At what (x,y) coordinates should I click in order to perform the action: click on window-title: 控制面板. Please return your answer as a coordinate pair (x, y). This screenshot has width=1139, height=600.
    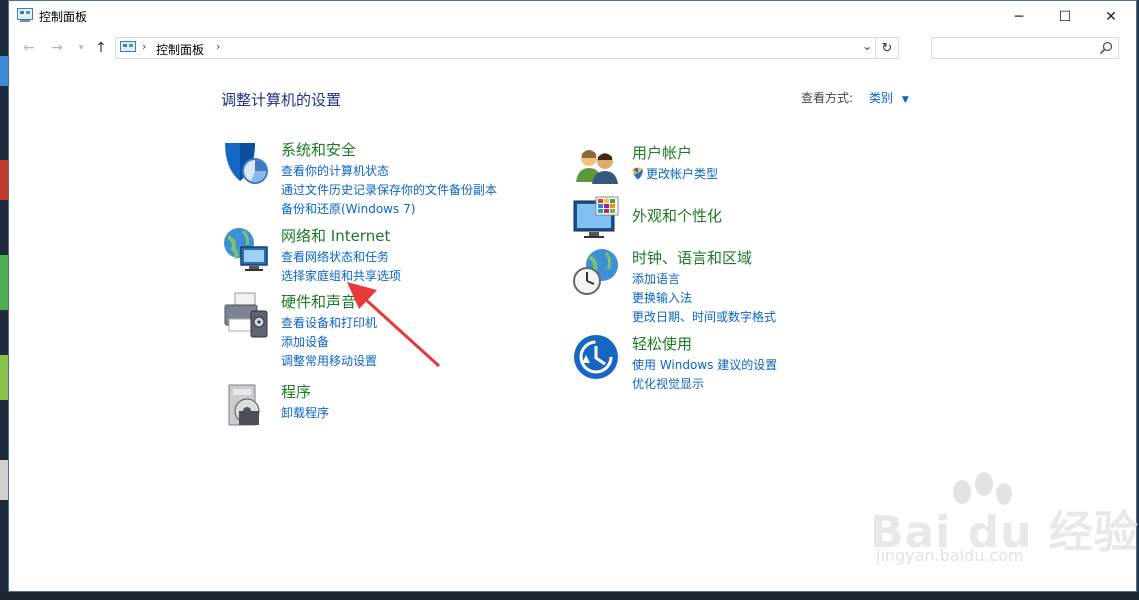
    Looking at the image, I should click on (63, 17).